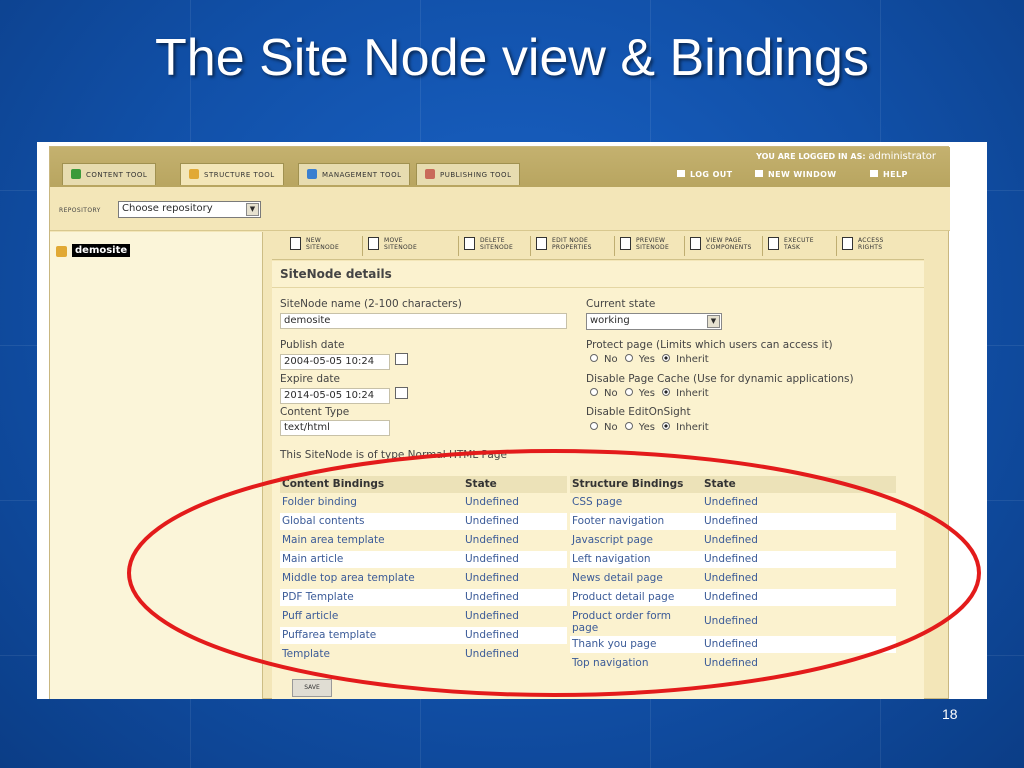  I want to click on new-window-link: NEW WINDOW, so click(796, 174).